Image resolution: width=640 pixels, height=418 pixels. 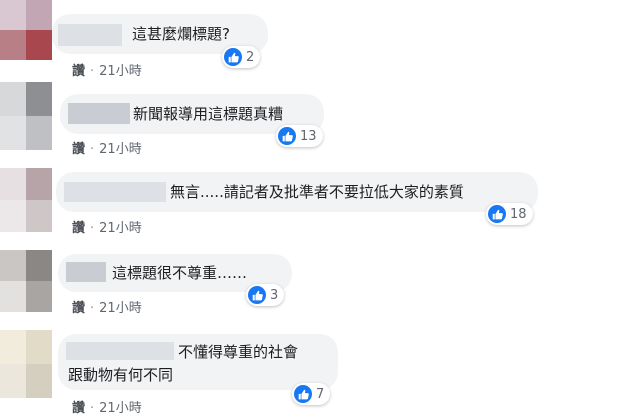 I want to click on comment-text: 不懂得尊重的社會, so click(x=238, y=352).